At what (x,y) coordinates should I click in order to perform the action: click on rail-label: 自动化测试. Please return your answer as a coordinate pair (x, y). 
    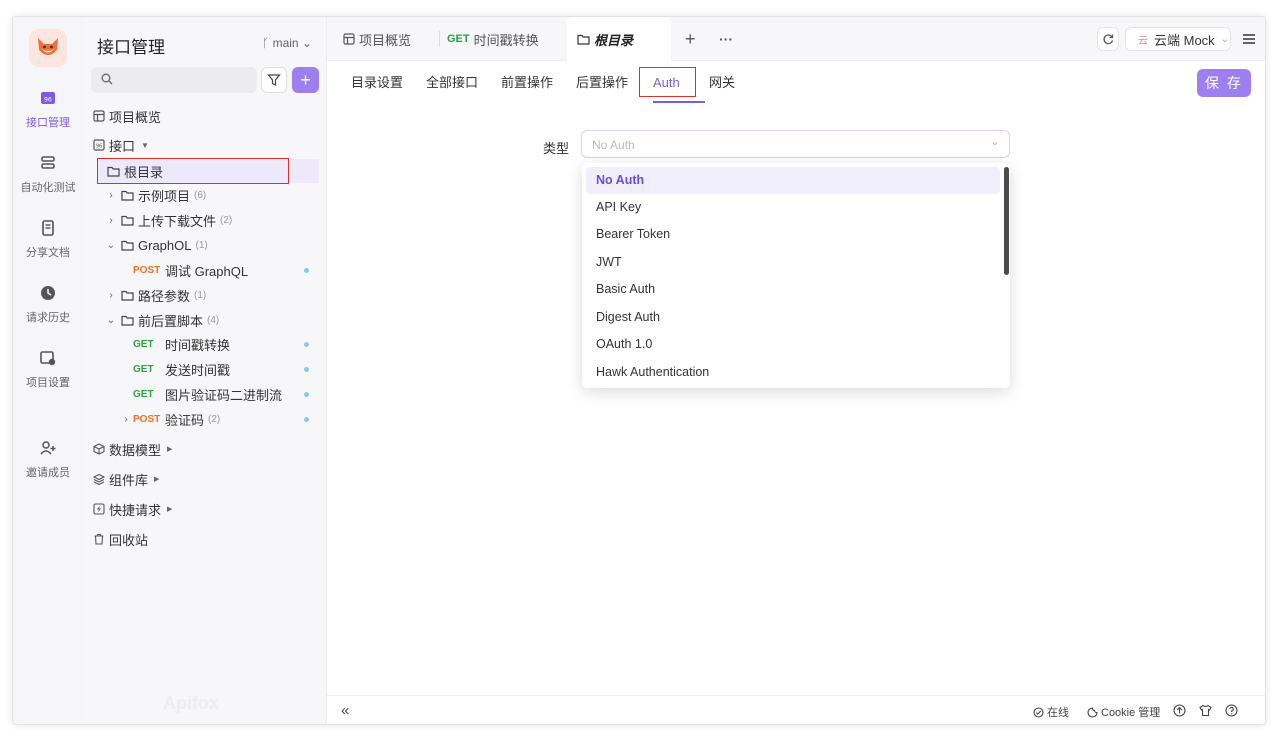
    Looking at the image, I should click on (48, 188).